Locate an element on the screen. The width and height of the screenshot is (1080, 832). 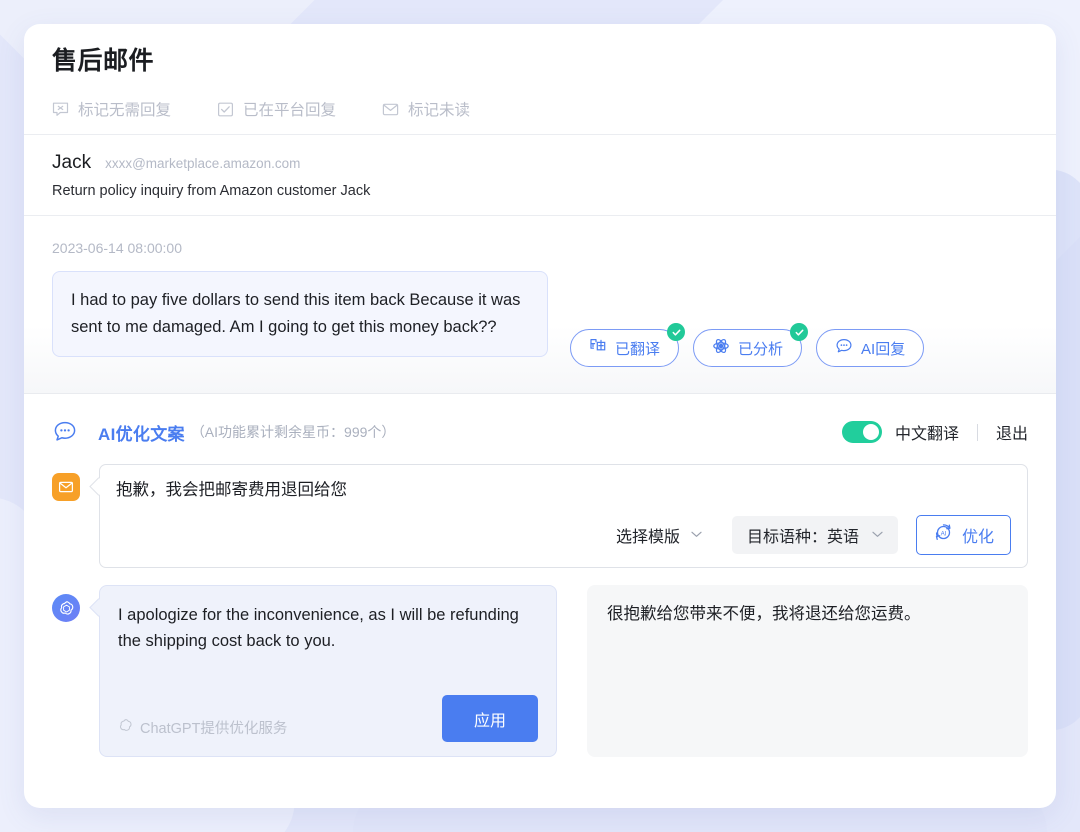
envelope-icon is located at coordinates (390, 109).